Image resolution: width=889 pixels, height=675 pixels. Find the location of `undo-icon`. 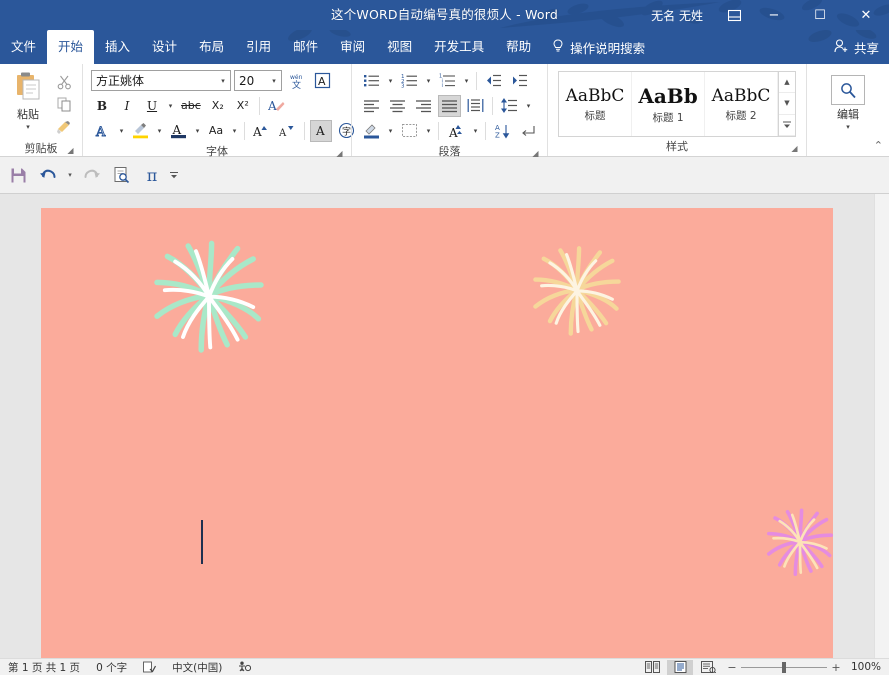

undo-icon is located at coordinates (48, 175).